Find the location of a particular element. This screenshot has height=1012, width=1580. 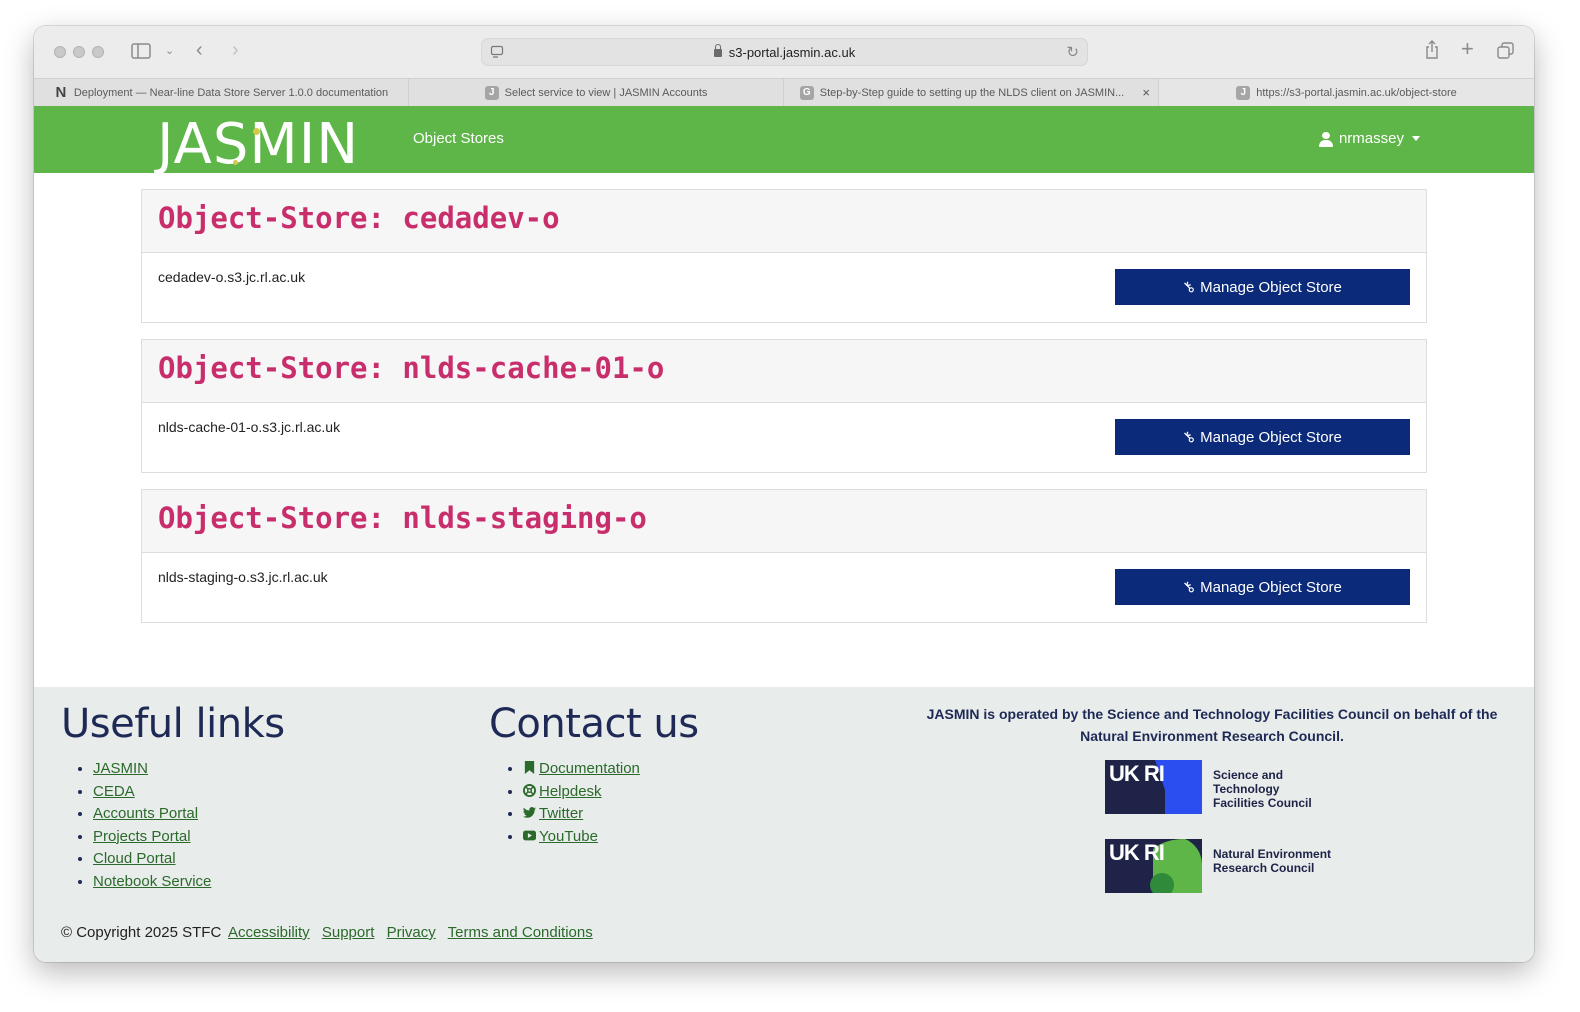

bookmark-icon is located at coordinates (529, 767).